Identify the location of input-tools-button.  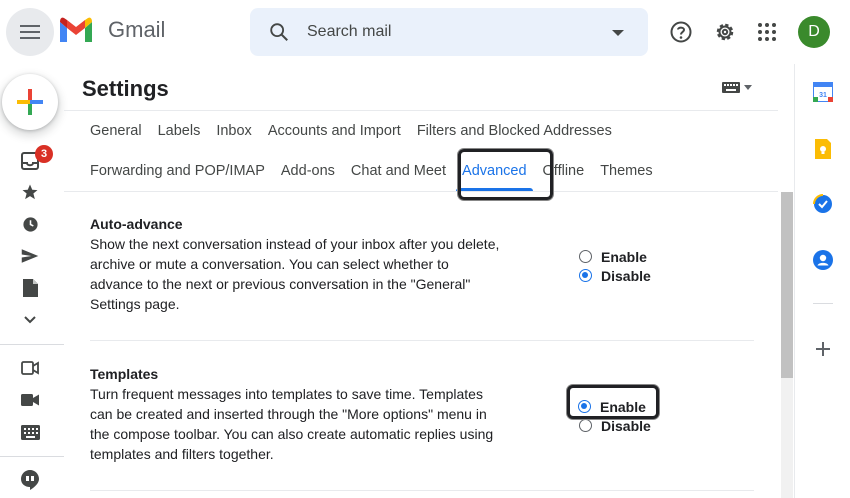
(737, 87).